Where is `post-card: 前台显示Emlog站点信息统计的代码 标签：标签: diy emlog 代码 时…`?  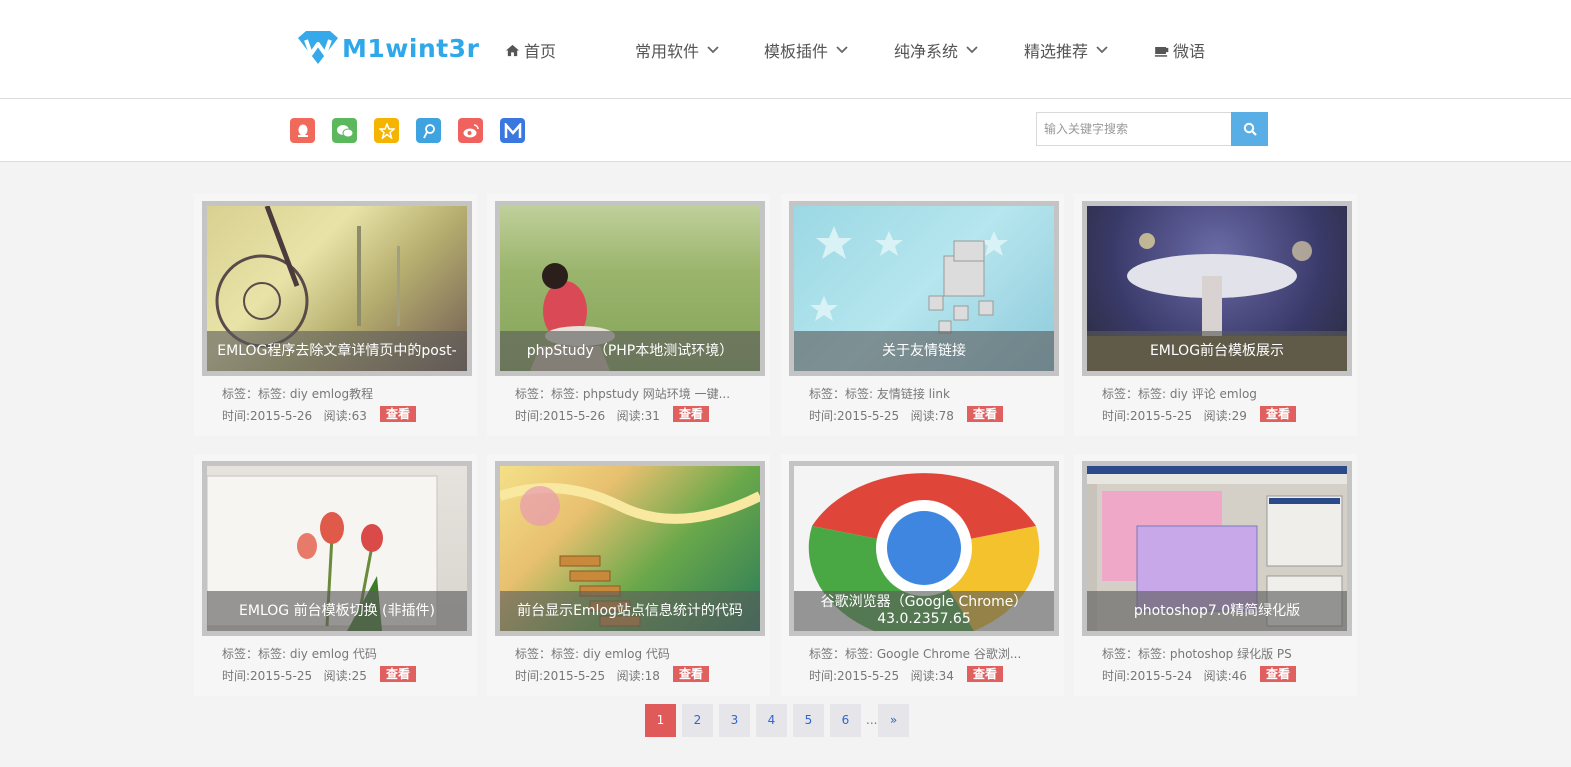
post-card: 前台显示Emlog站点信息统计的代码 标签：标签: diy emlog 代码 时… is located at coordinates (628, 575).